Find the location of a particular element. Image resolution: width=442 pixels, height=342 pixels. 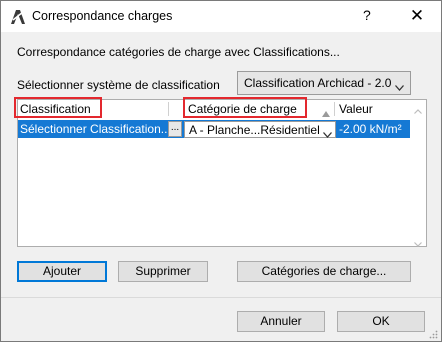

category-select: A - Planche...Résidentiel is located at coordinates (260, 129).